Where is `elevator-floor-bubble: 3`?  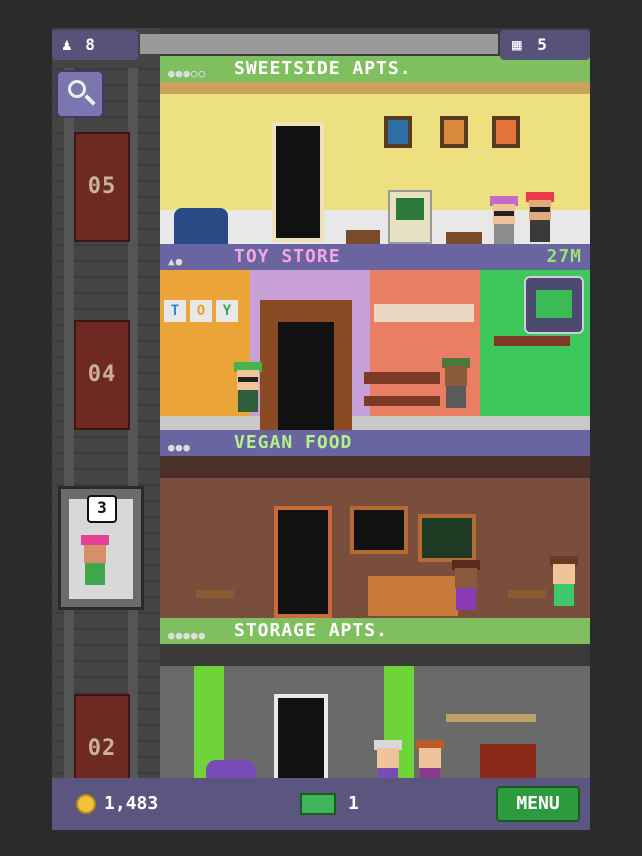 elevator-floor-bubble: 3 is located at coordinates (102, 509).